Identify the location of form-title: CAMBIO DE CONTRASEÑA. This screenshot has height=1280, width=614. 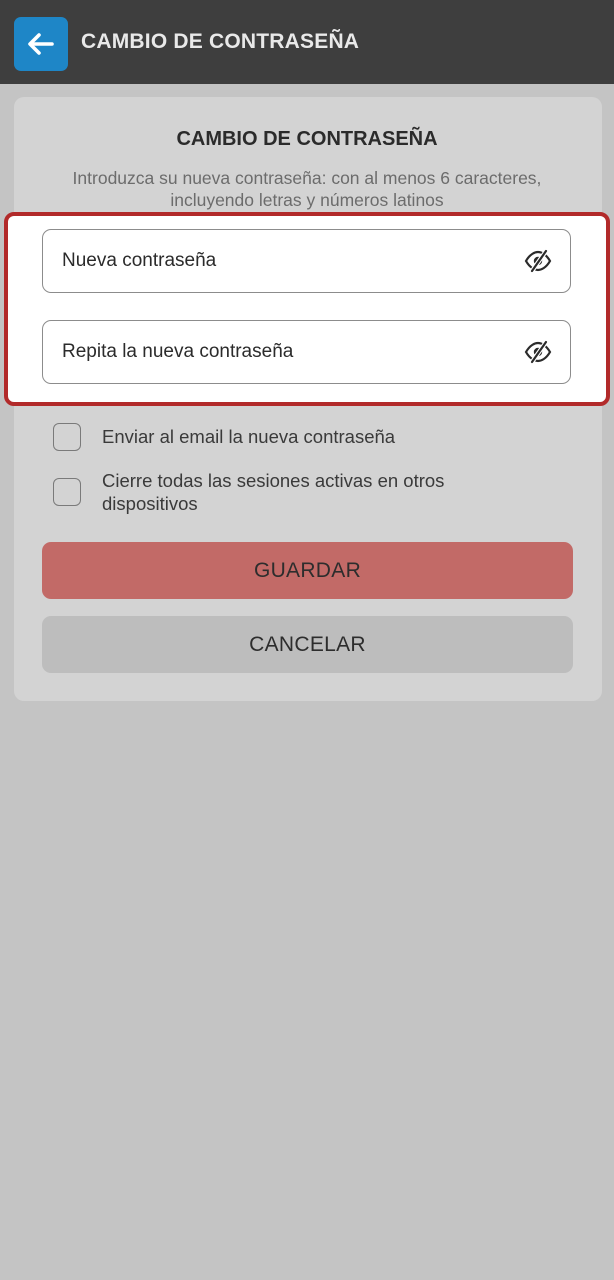
(307, 139).